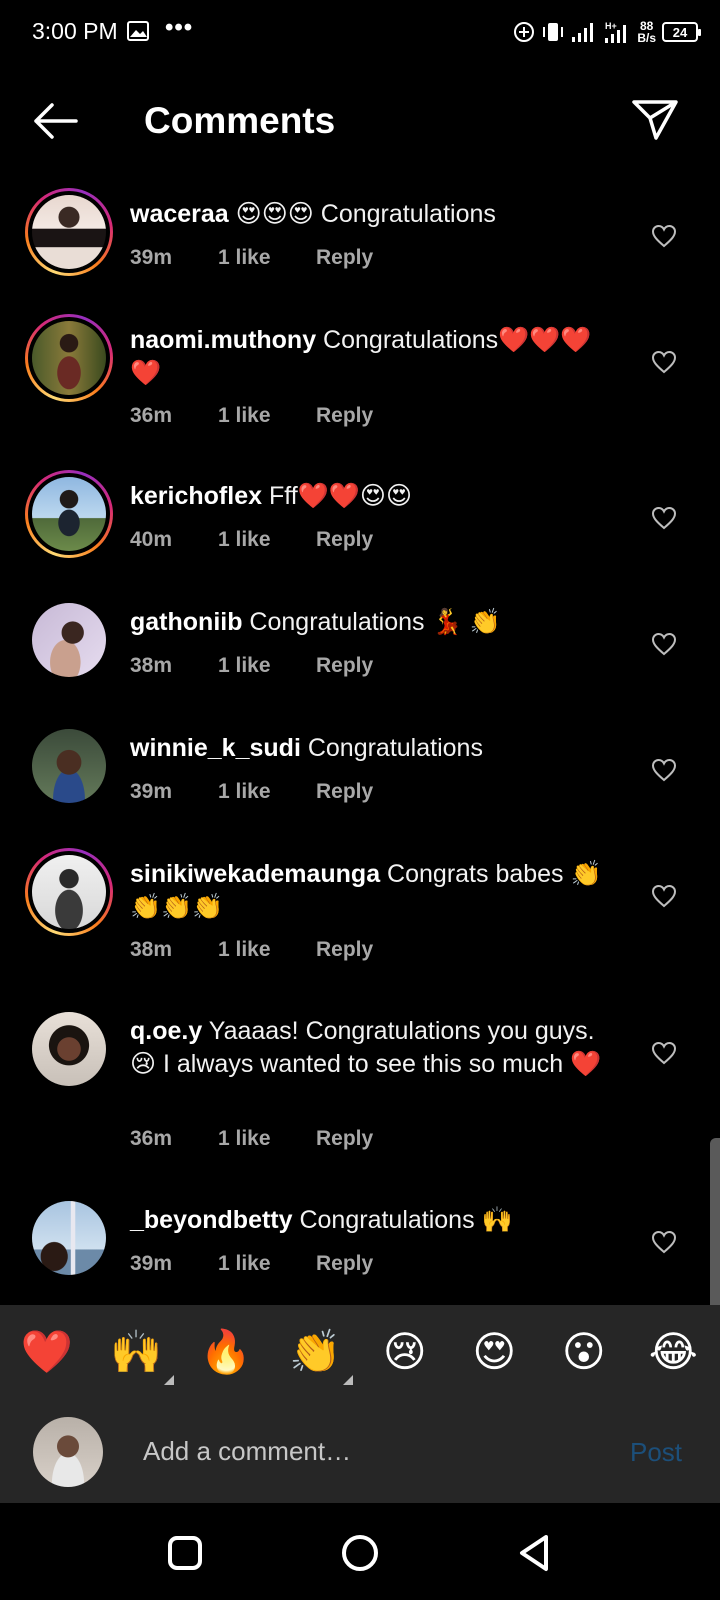 This screenshot has height=1600, width=720. I want to click on comment-composer: Post, so click(360, 1451).